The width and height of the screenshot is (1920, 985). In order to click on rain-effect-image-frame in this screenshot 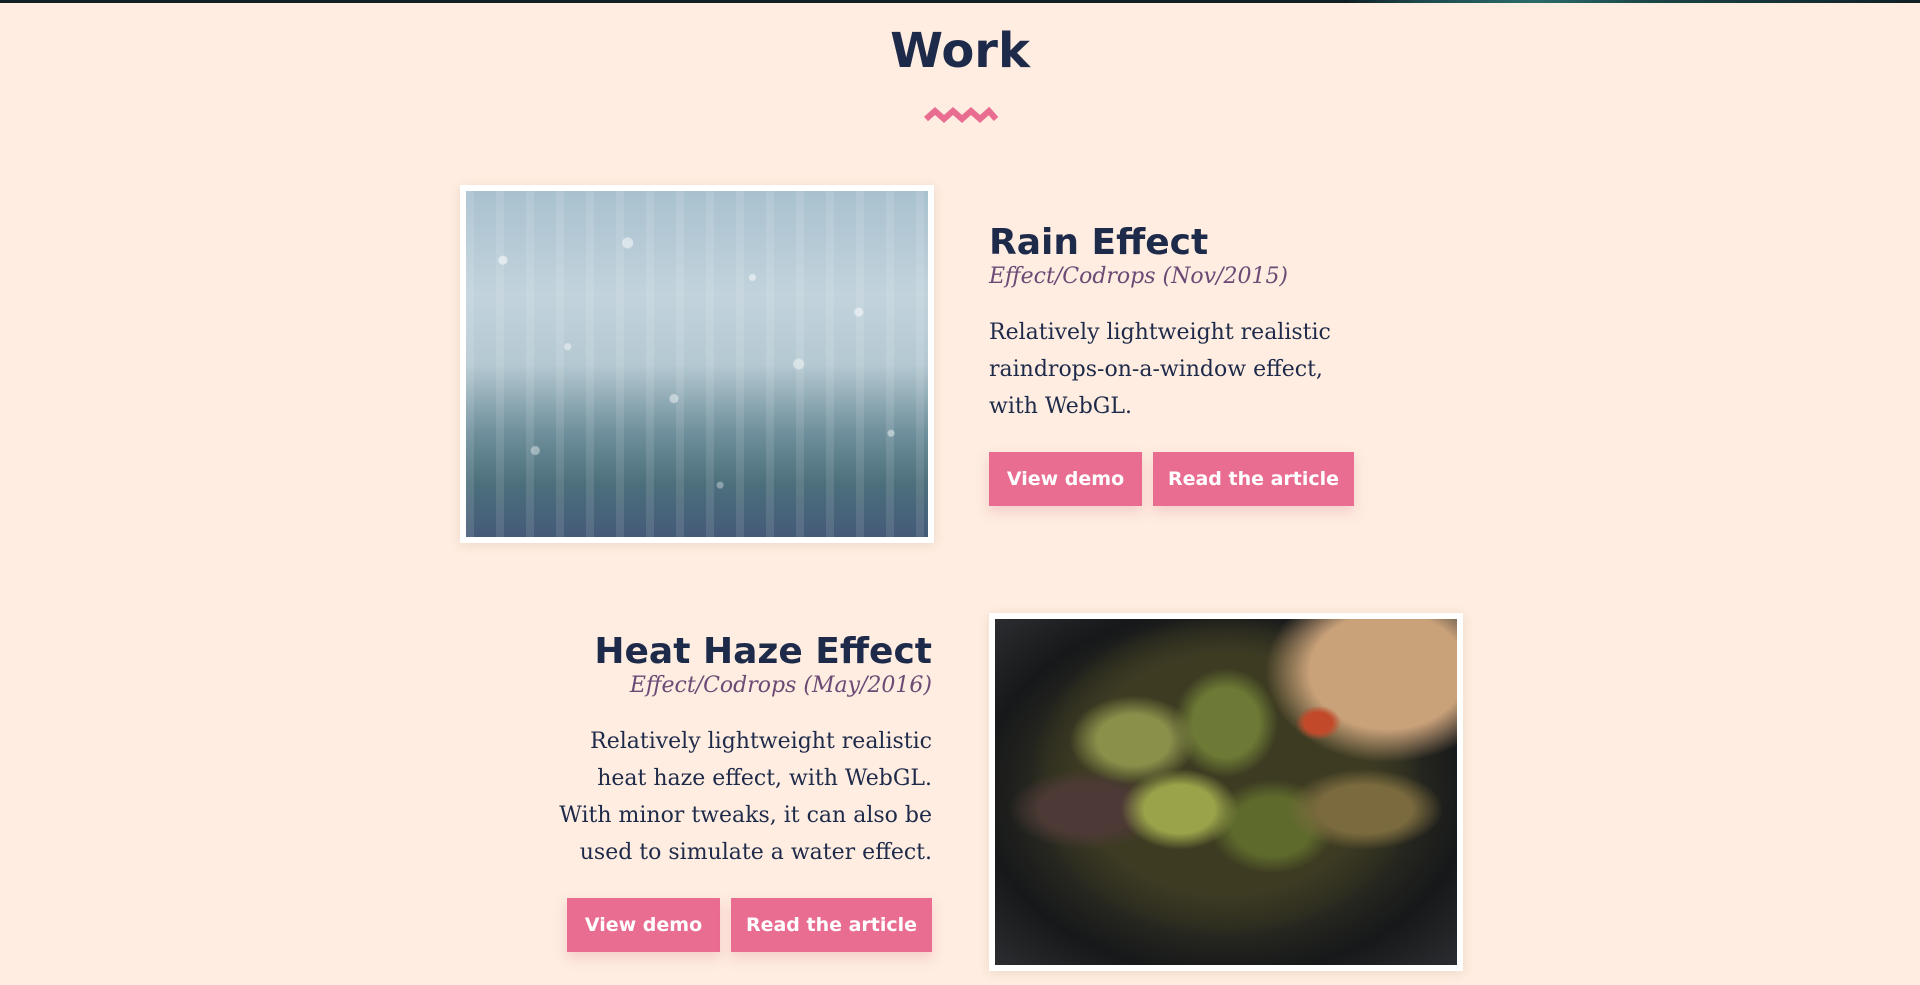, I will do `click(697, 364)`.